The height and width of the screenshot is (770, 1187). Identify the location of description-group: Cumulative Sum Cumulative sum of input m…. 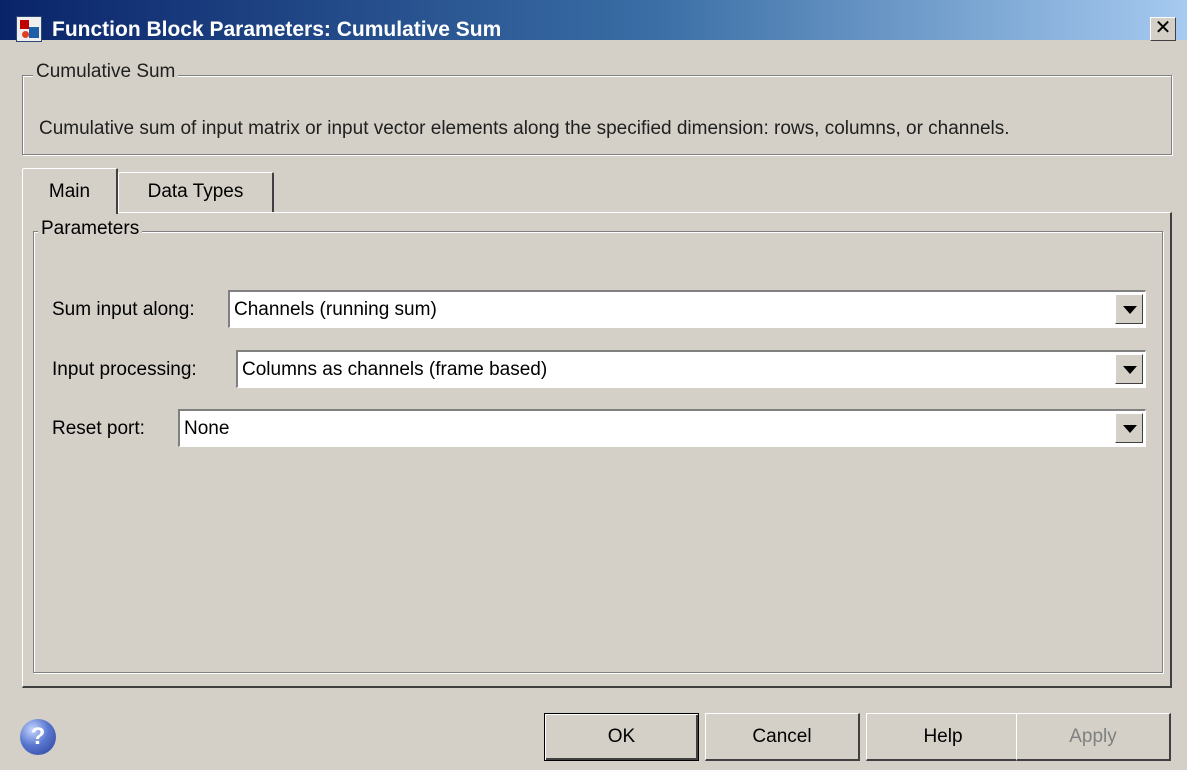
(597, 108).